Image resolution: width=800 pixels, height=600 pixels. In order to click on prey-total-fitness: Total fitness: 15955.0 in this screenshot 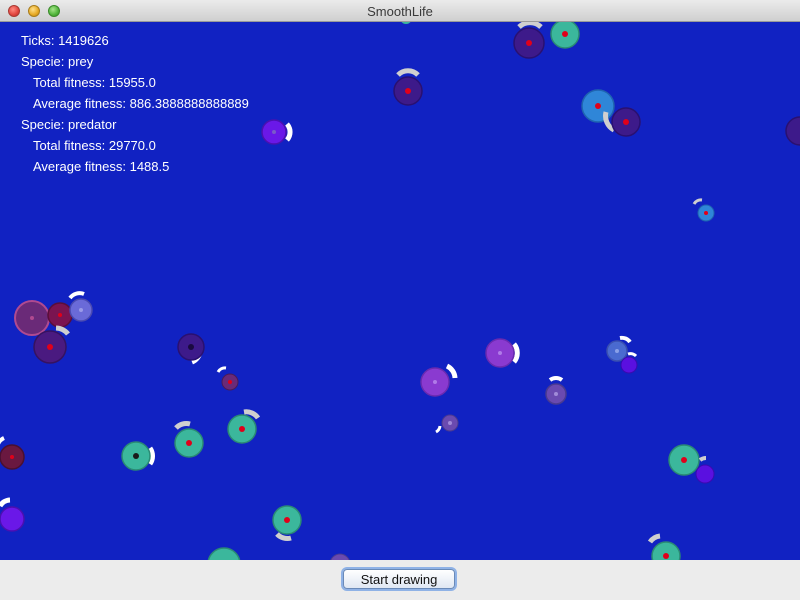, I will do `click(94, 82)`.